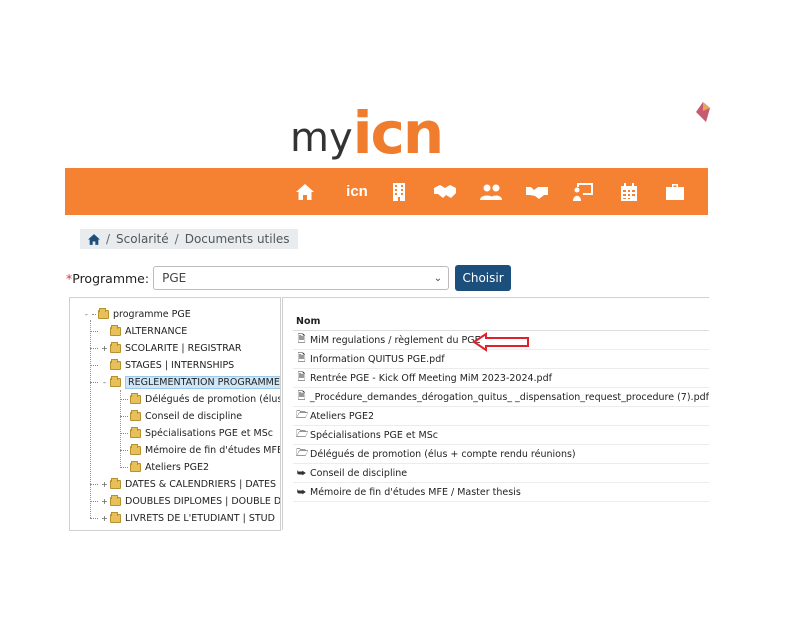  What do you see at coordinates (321, 138) in the screenshot?
I see `logo-my: my` at bounding box center [321, 138].